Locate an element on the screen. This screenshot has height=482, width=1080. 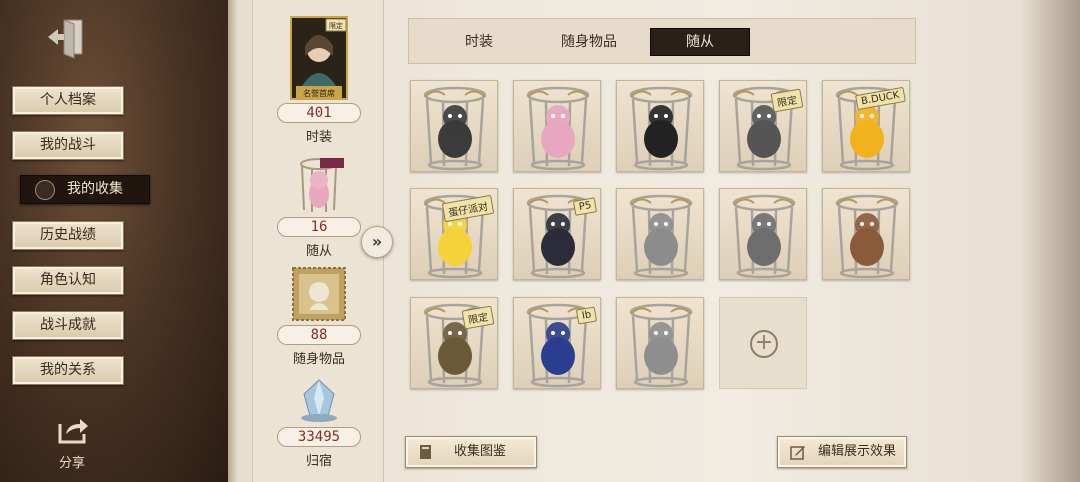
double-chevron-right-icon: » is located at coordinates (377, 241).